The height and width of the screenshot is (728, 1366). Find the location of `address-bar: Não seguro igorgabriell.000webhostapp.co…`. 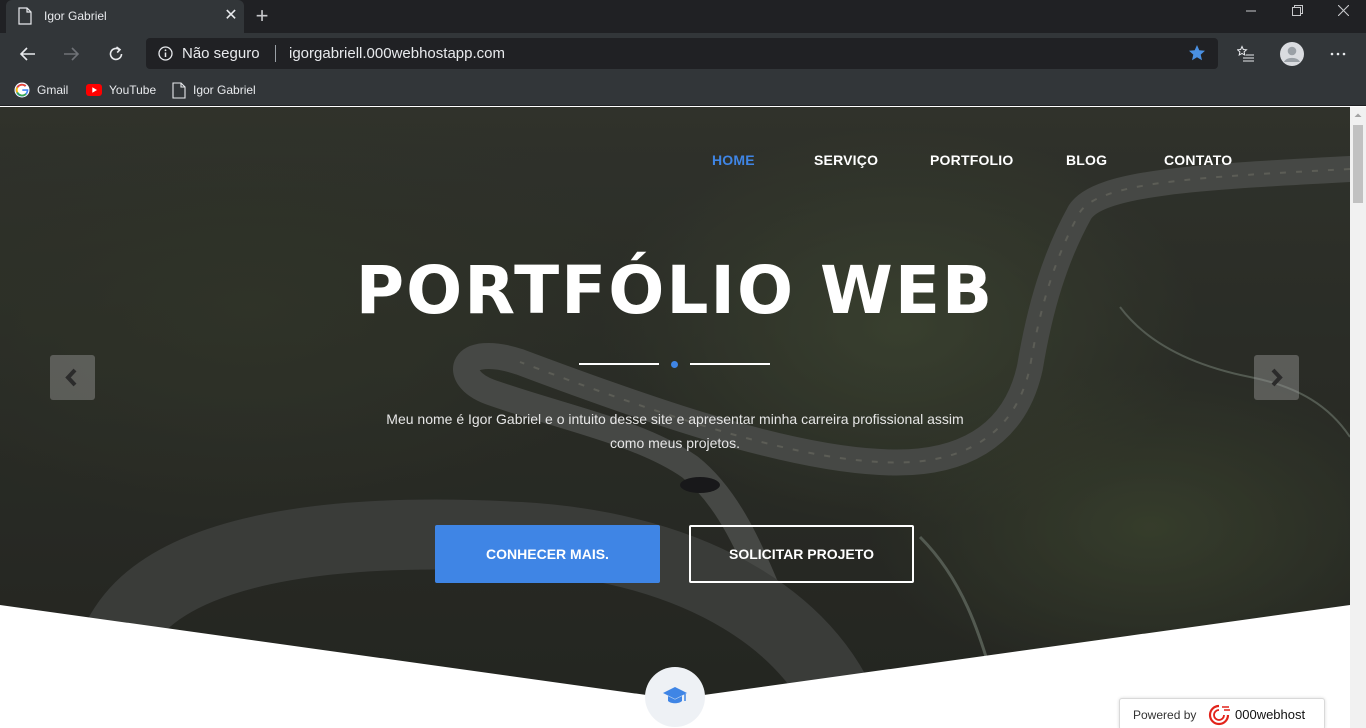

address-bar: Não seguro igorgabriell.000webhostapp.co… is located at coordinates (682, 53).